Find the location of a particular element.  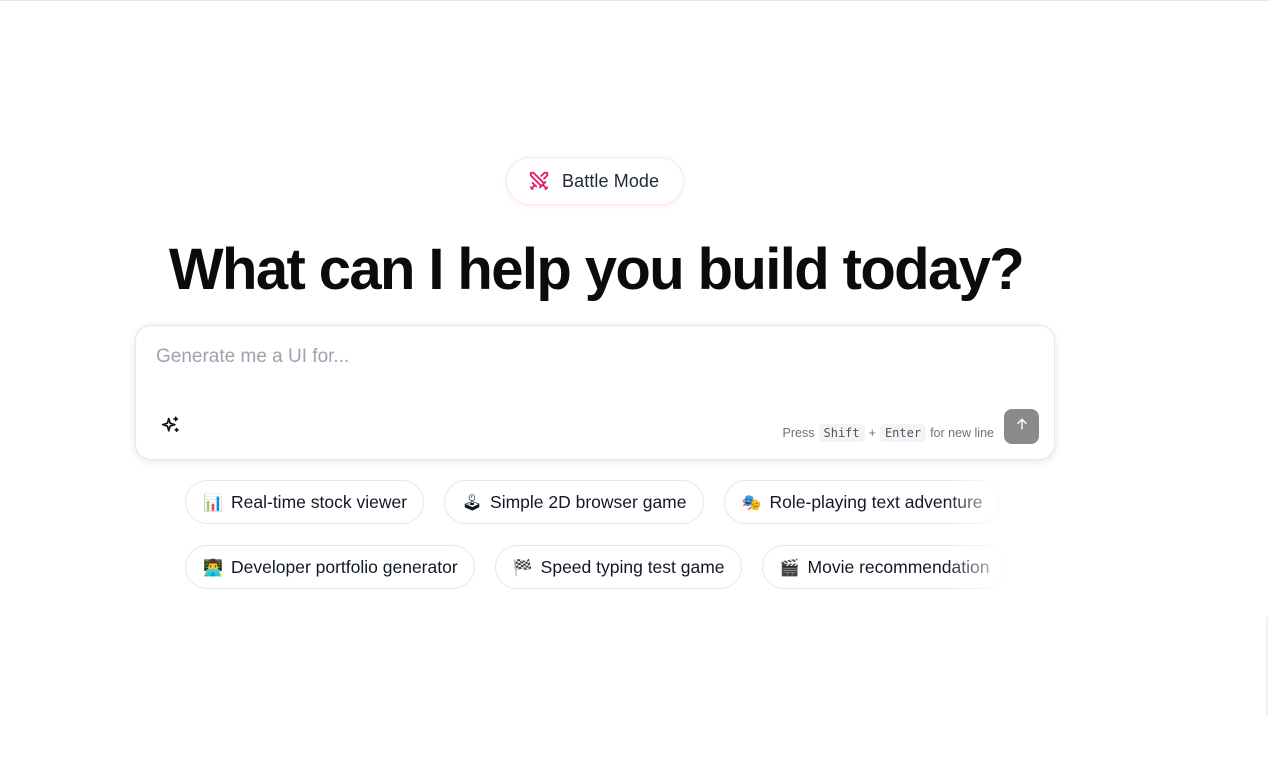

chip-label: Real-time stock viewer is located at coordinates (319, 501).